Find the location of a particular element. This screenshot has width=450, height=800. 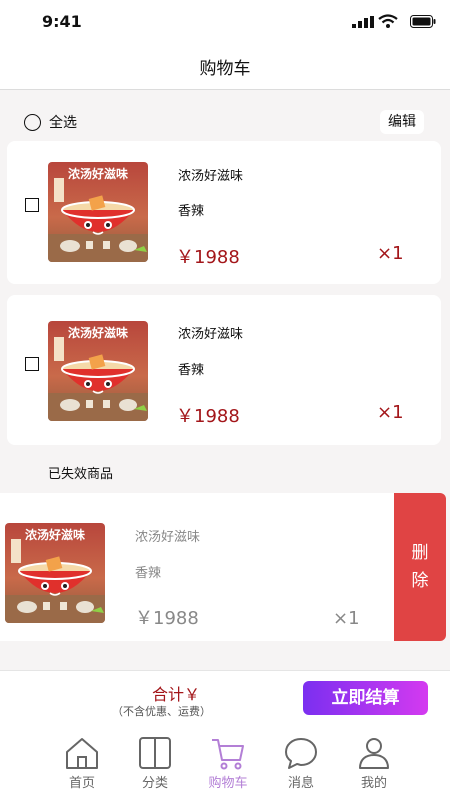

tab-category: 分类 is located at coordinates (155, 763).